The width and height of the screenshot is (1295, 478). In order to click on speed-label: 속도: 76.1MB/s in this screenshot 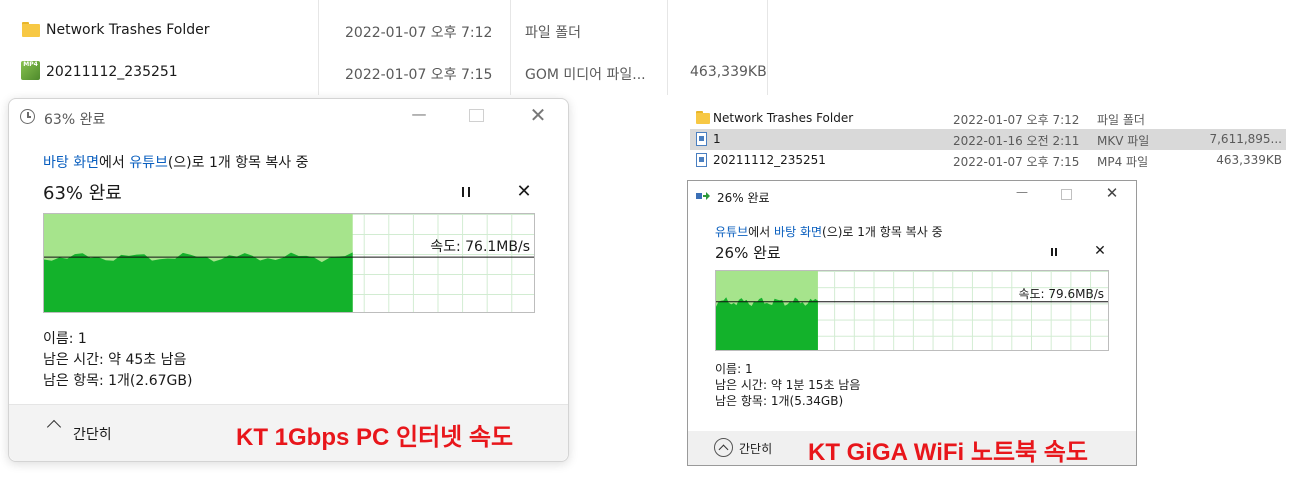, I will do `click(480, 247)`.